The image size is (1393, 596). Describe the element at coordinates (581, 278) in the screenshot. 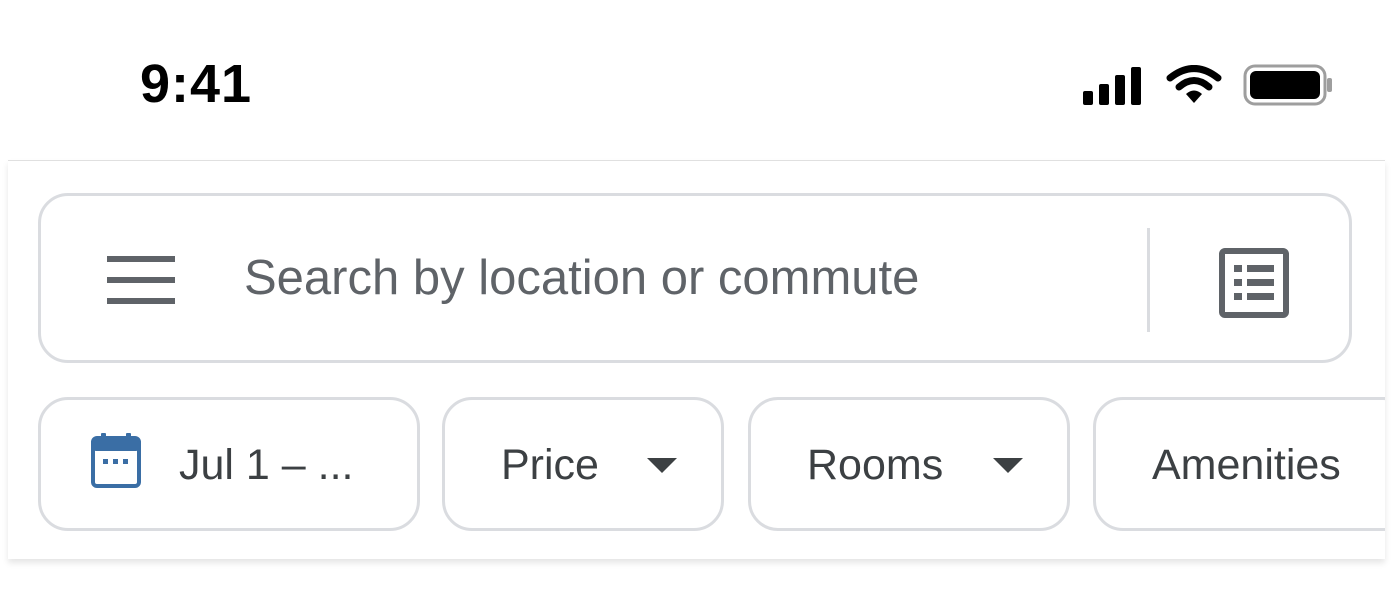

I see `search-input: Search by location or commute` at that location.